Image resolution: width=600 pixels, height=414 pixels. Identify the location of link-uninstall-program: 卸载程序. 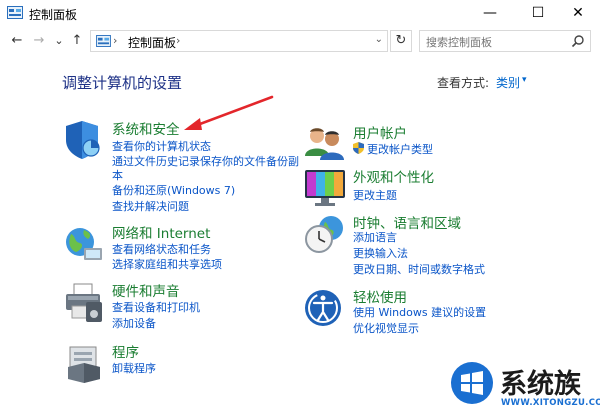
(134, 368).